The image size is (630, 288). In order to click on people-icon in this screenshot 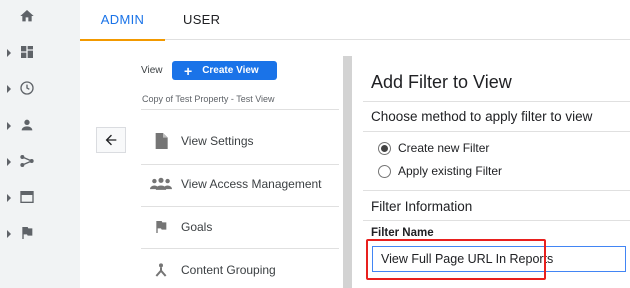, I will do `click(161, 183)`.